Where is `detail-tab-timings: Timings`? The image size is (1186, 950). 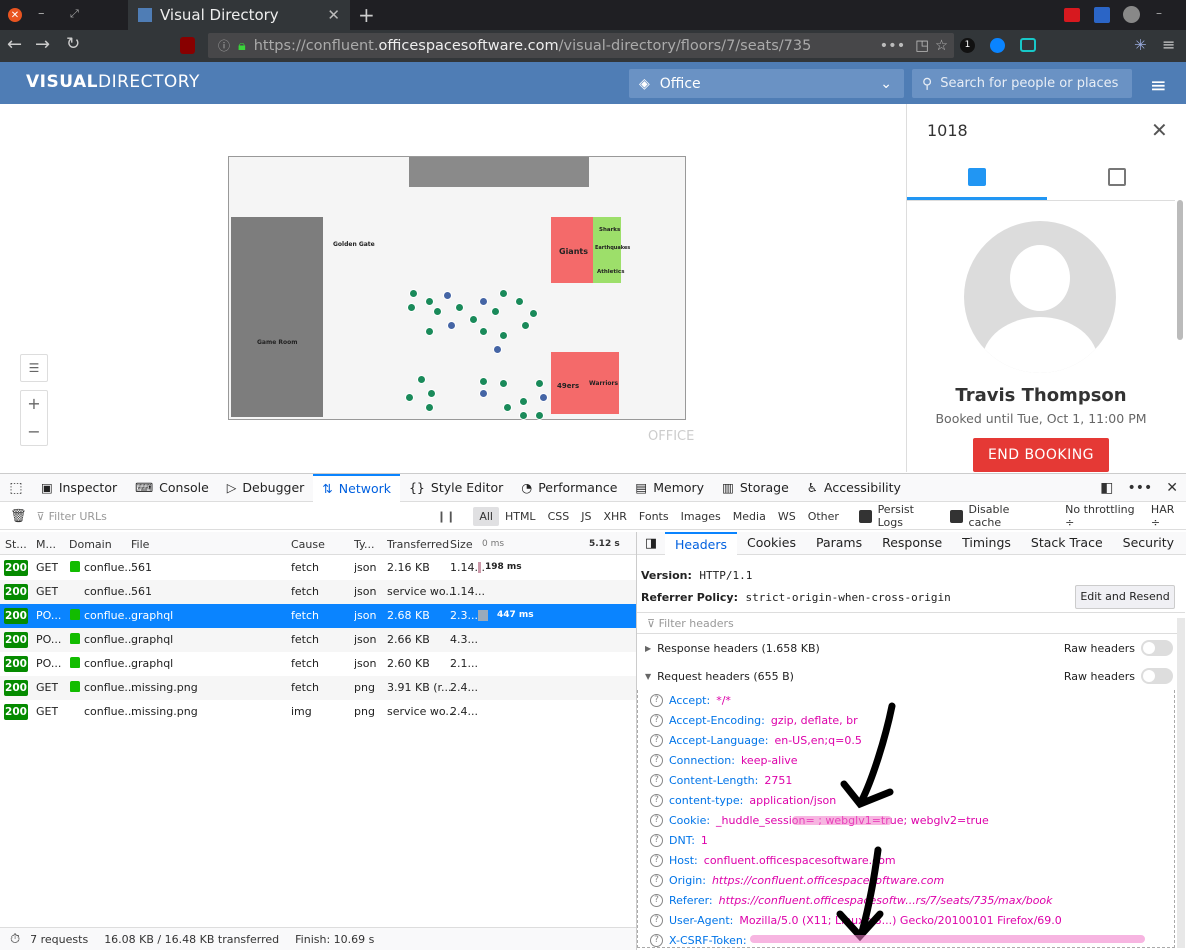
detail-tab-timings: Timings is located at coordinates (986, 543).